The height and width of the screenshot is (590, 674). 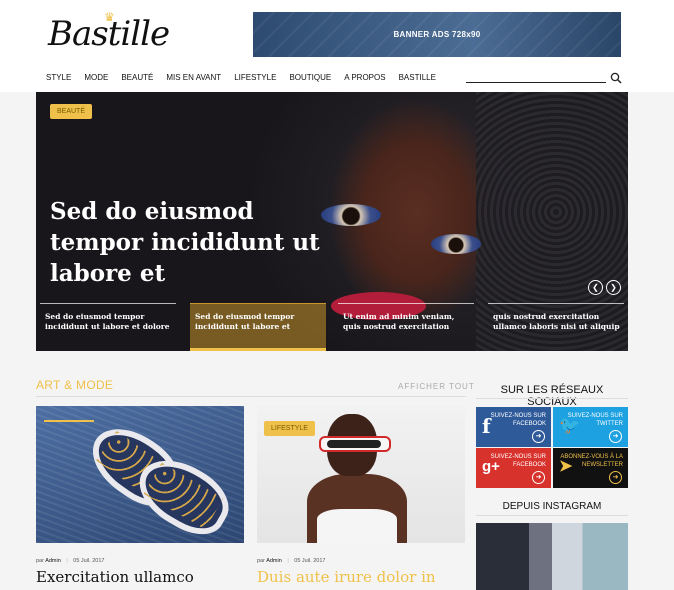 I want to click on nav-item-a-propos: A PROPOS, so click(x=364, y=77).